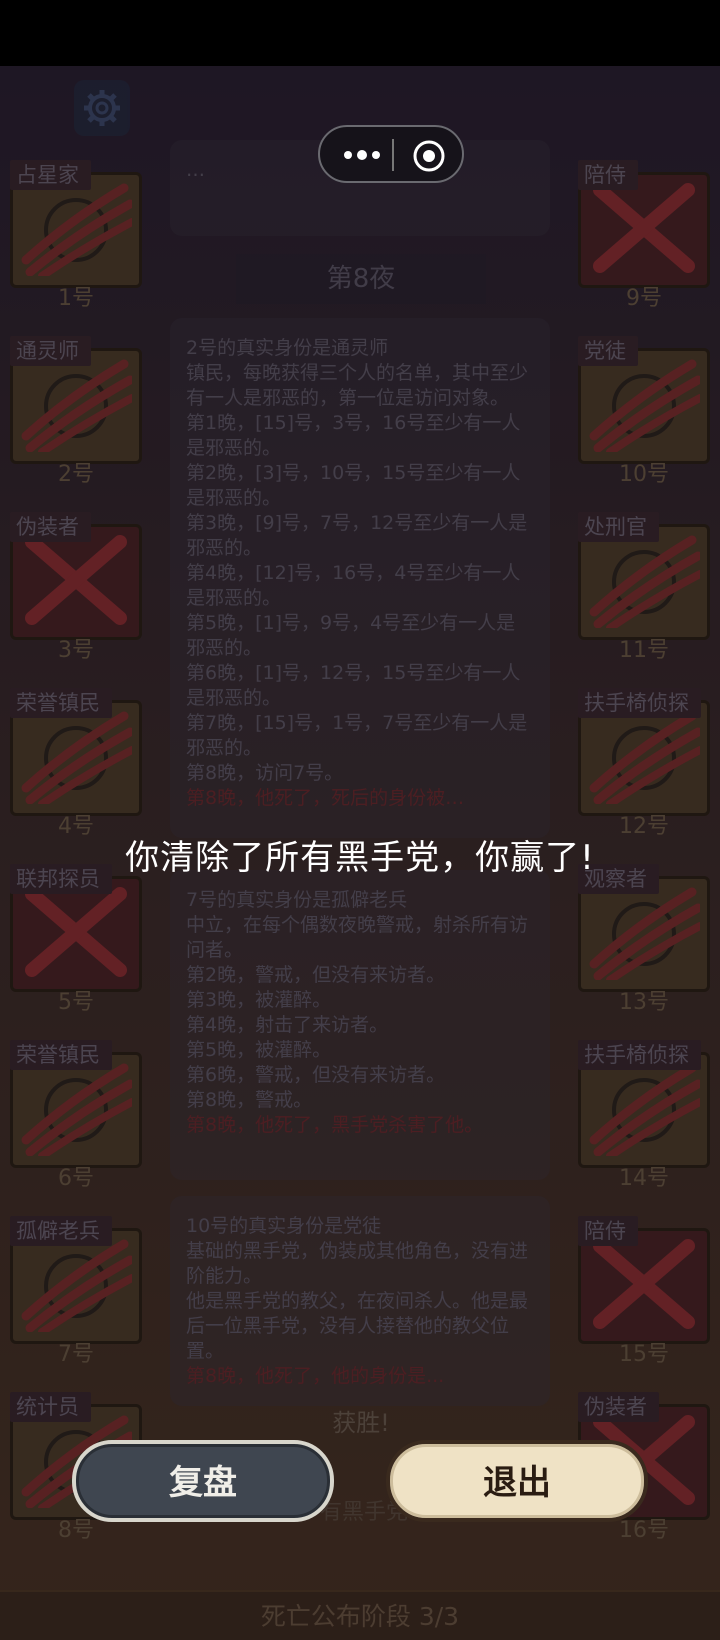  Describe the element at coordinates (360, 858) in the screenshot. I see `victory-message: 你清除了所有黑手党，你赢了!` at that location.